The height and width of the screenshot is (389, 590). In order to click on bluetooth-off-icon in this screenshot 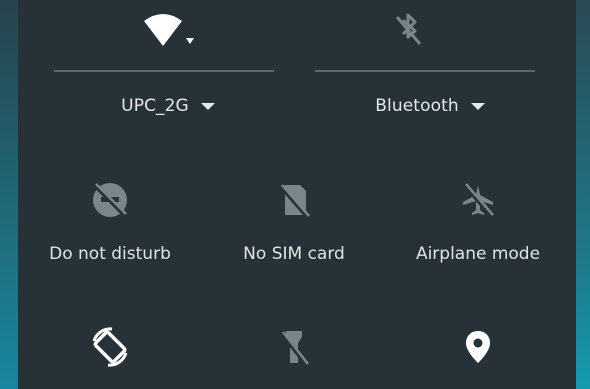, I will do `click(408, 29)`.